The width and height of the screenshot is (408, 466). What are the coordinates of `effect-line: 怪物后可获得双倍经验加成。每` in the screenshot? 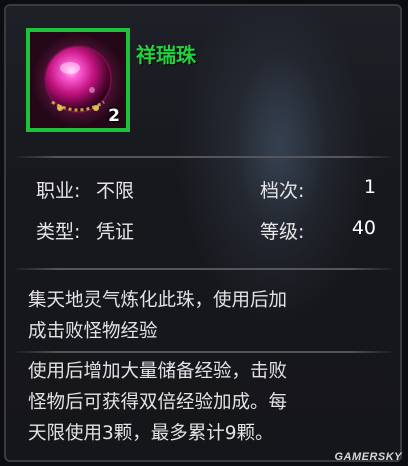 It's located at (158, 402).